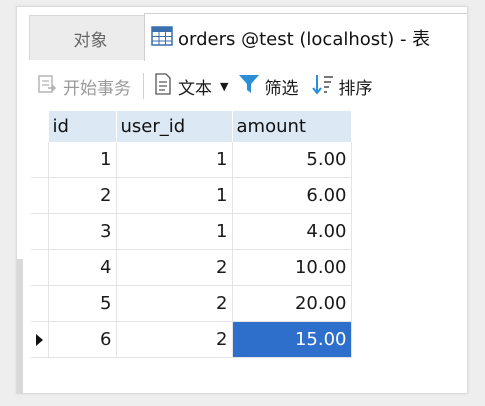  Describe the element at coordinates (292, 195) in the screenshot. I see `cell-amount: 6.00` at that location.